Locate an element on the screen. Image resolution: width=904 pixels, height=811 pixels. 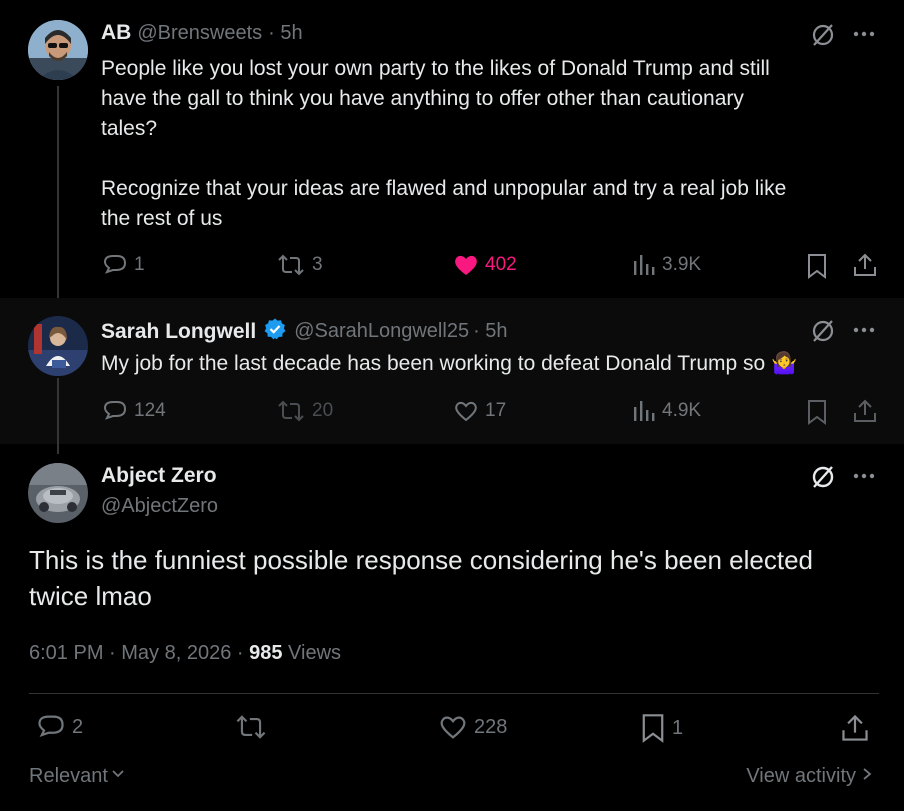
views-button: 3.9K is located at coordinates (666, 265).